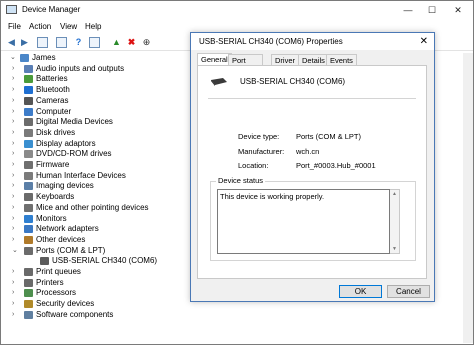  I want to click on device-type-label: Device type:, so click(259, 136).